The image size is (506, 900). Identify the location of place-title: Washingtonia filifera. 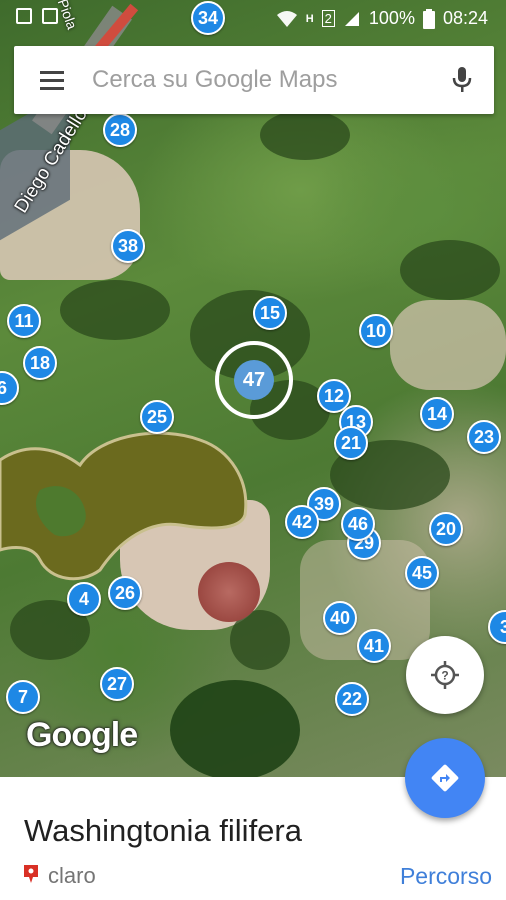
(163, 830).